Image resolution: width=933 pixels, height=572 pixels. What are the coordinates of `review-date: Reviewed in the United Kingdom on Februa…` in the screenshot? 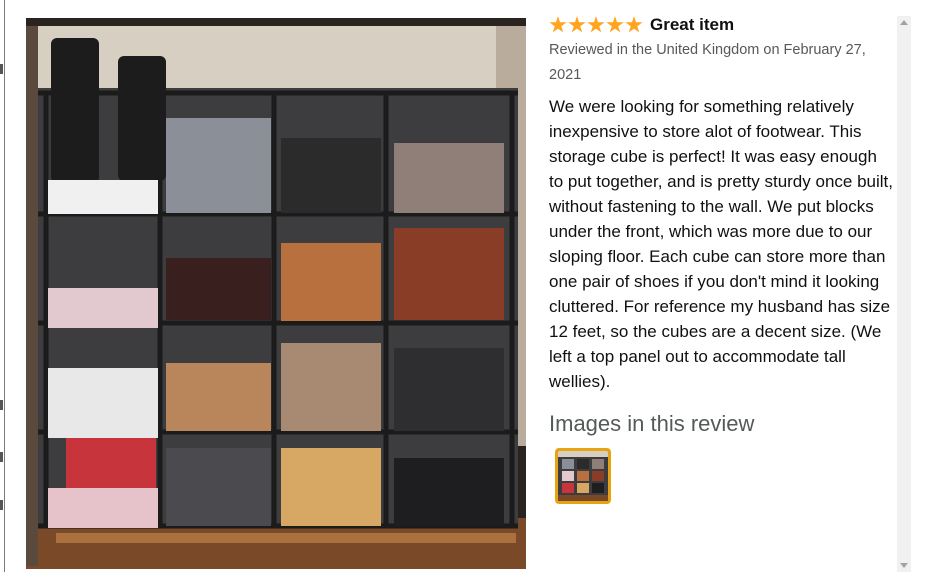 It's located at (707, 62).